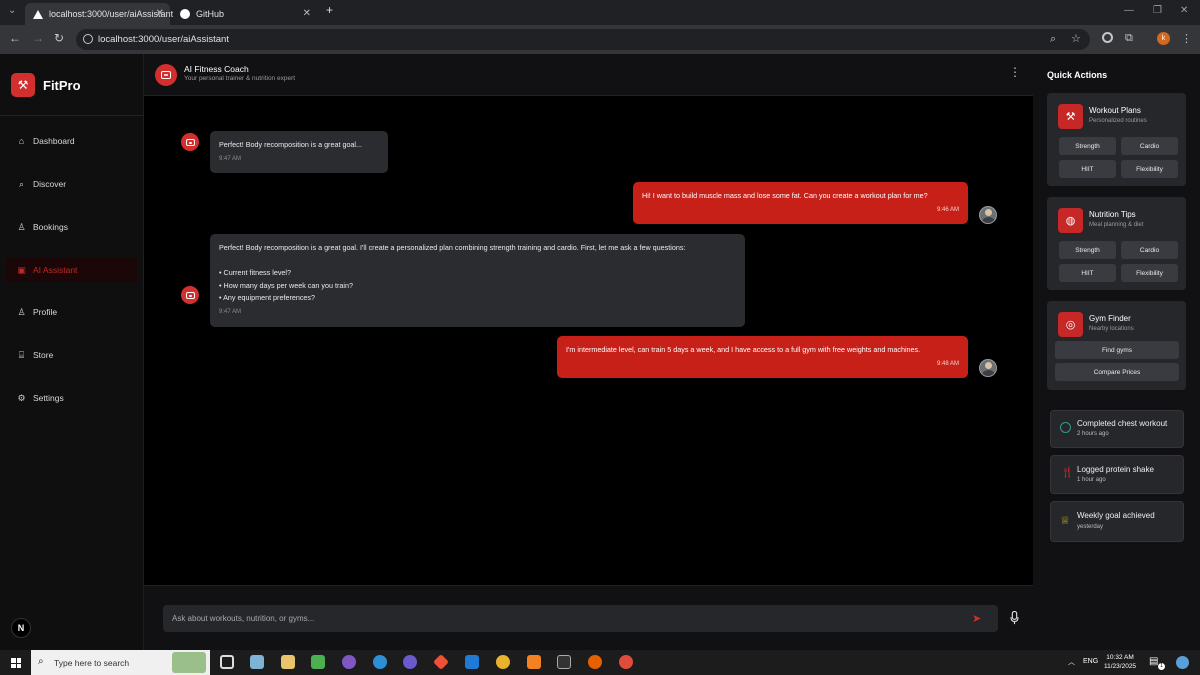 This screenshot has width=1200, height=675. What do you see at coordinates (1120, 657) in the screenshot?
I see `clock-time: 10:32 AM` at bounding box center [1120, 657].